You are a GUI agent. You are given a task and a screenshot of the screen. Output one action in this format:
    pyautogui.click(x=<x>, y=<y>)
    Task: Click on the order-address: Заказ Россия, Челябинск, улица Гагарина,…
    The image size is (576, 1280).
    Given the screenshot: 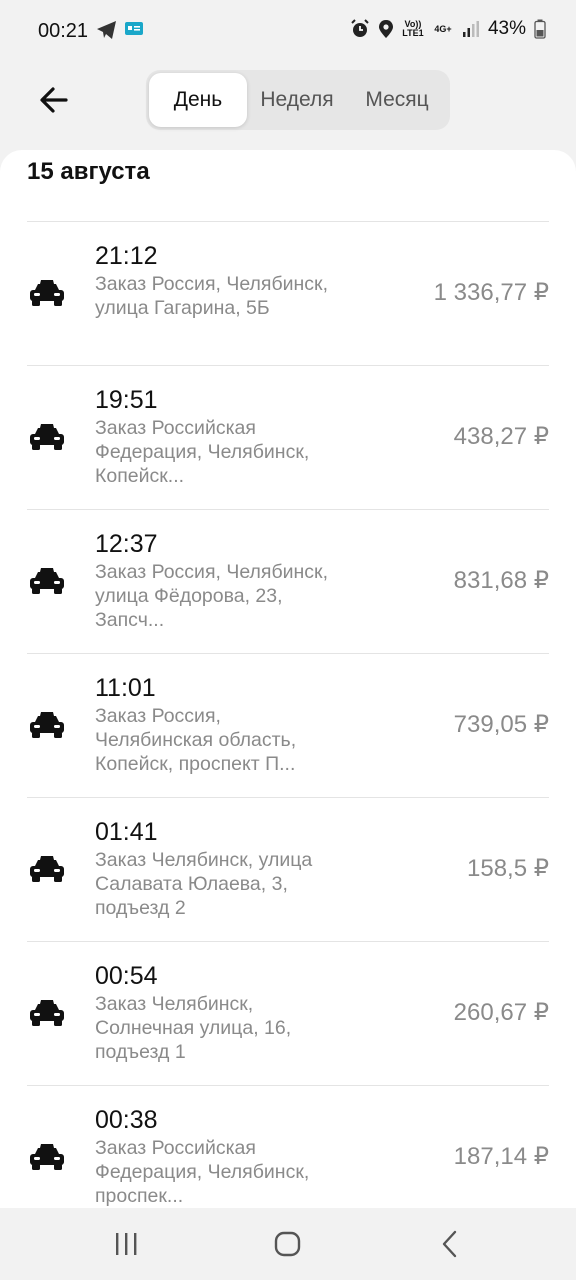 What is the action you would take?
    pyautogui.click(x=212, y=296)
    